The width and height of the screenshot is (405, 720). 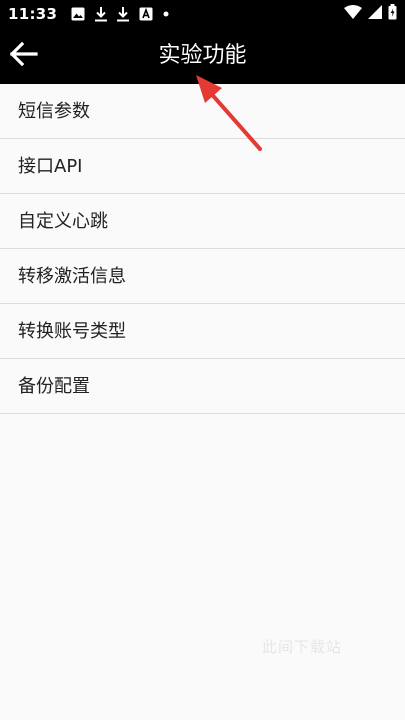 I want to click on app-toolbar: 实验功能, so click(x=202, y=56).